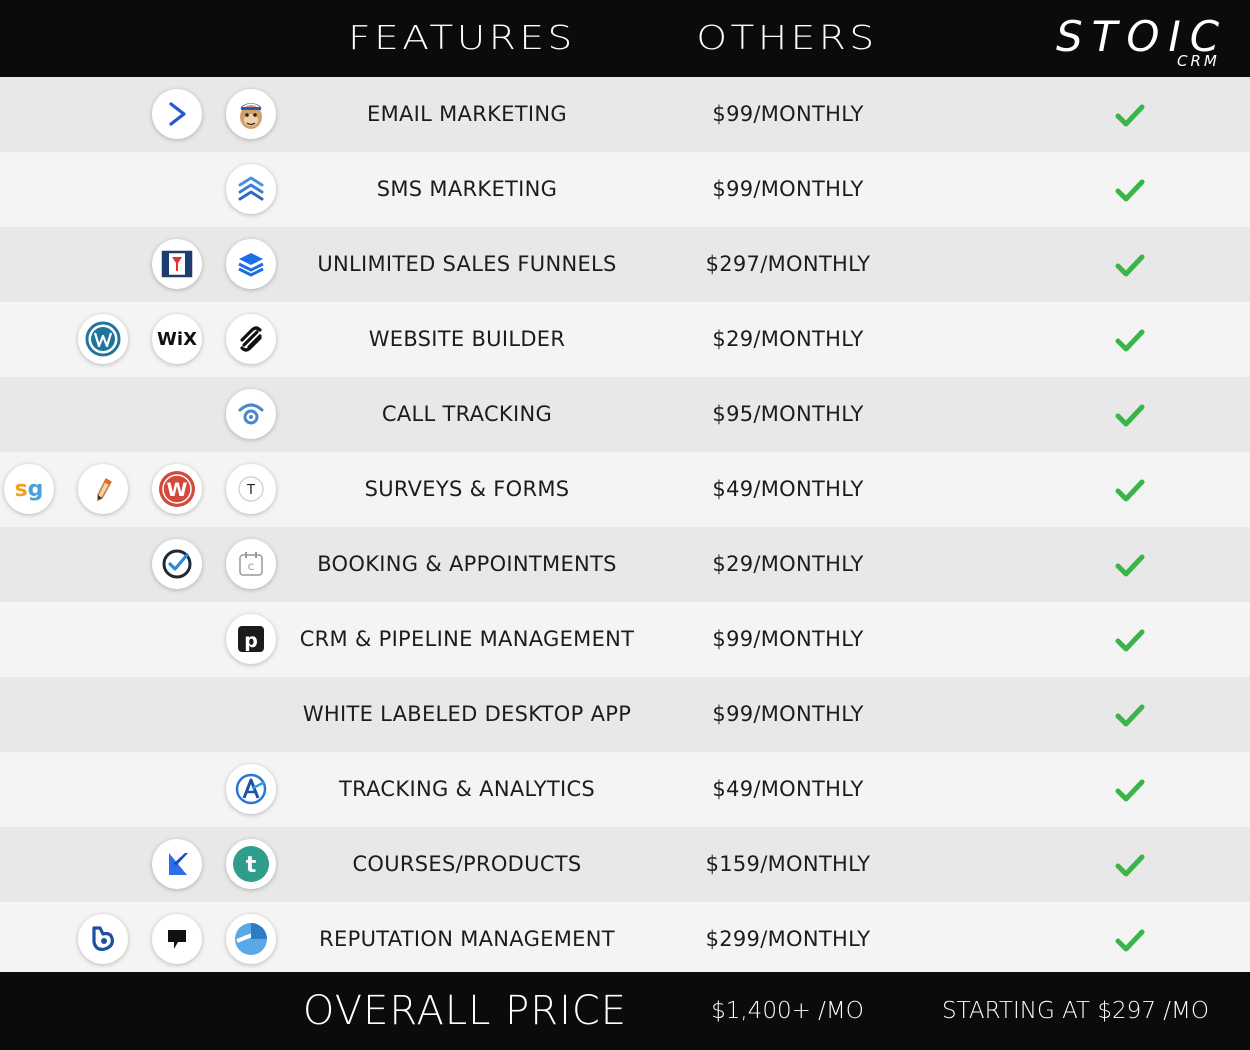 The image size is (1250, 1050). What do you see at coordinates (251, 114) in the screenshot?
I see `mailchimp-icon` at bounding box center [251, 114].